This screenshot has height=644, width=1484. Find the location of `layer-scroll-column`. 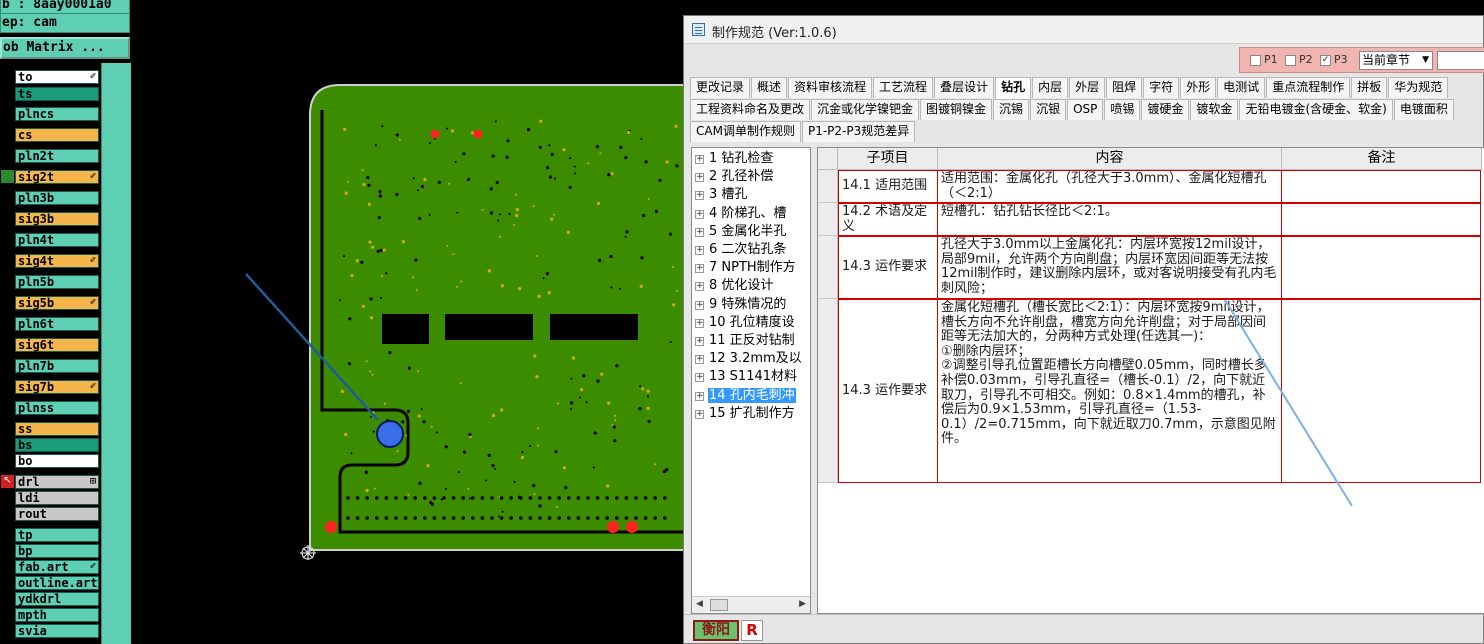

layer-scroll-column is located at coordinates (116, 353).